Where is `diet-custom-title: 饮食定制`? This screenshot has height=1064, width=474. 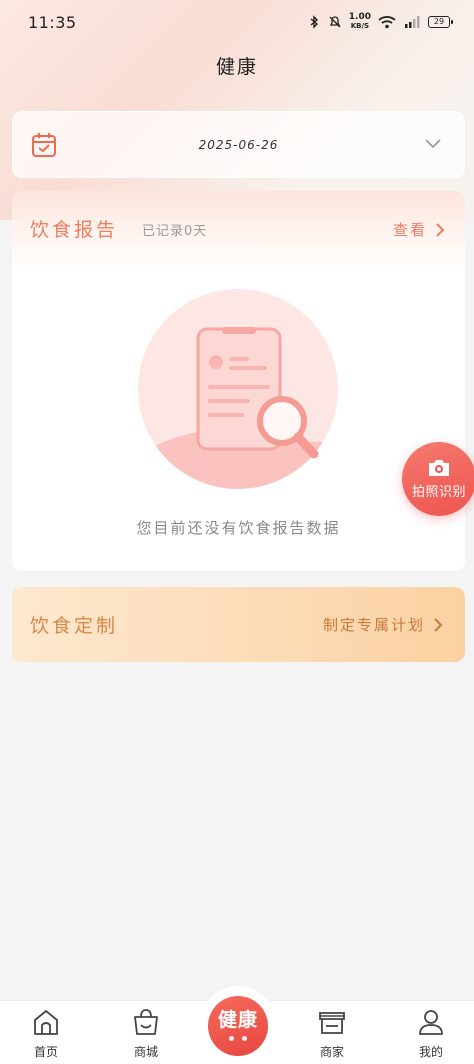
diet-custom-title: 饮食定制 is located at coordinates (74, 626).